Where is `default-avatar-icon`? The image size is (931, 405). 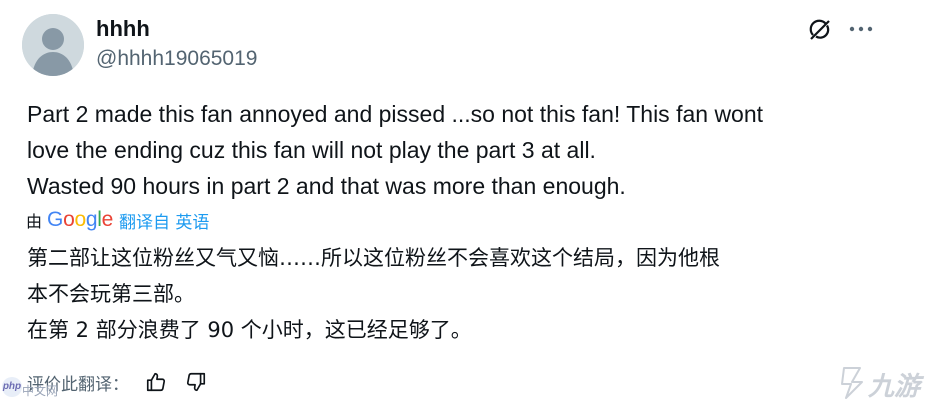 default-avatar-icon is located at coordinates (53, 45).